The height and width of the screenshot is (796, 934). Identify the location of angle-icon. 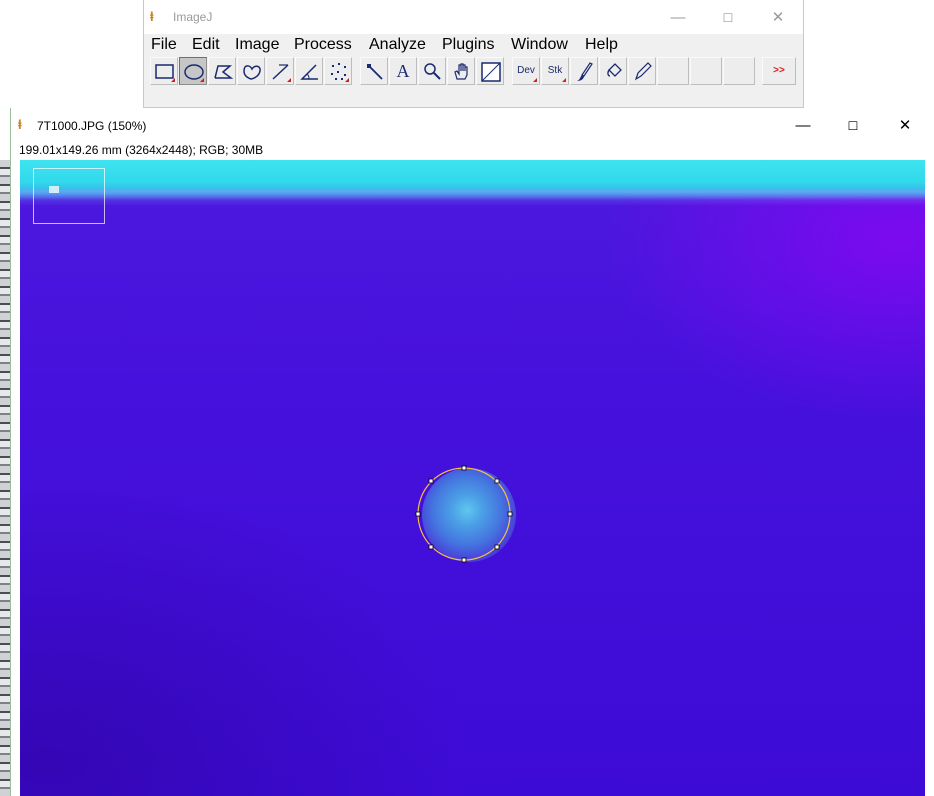
(309, 72).